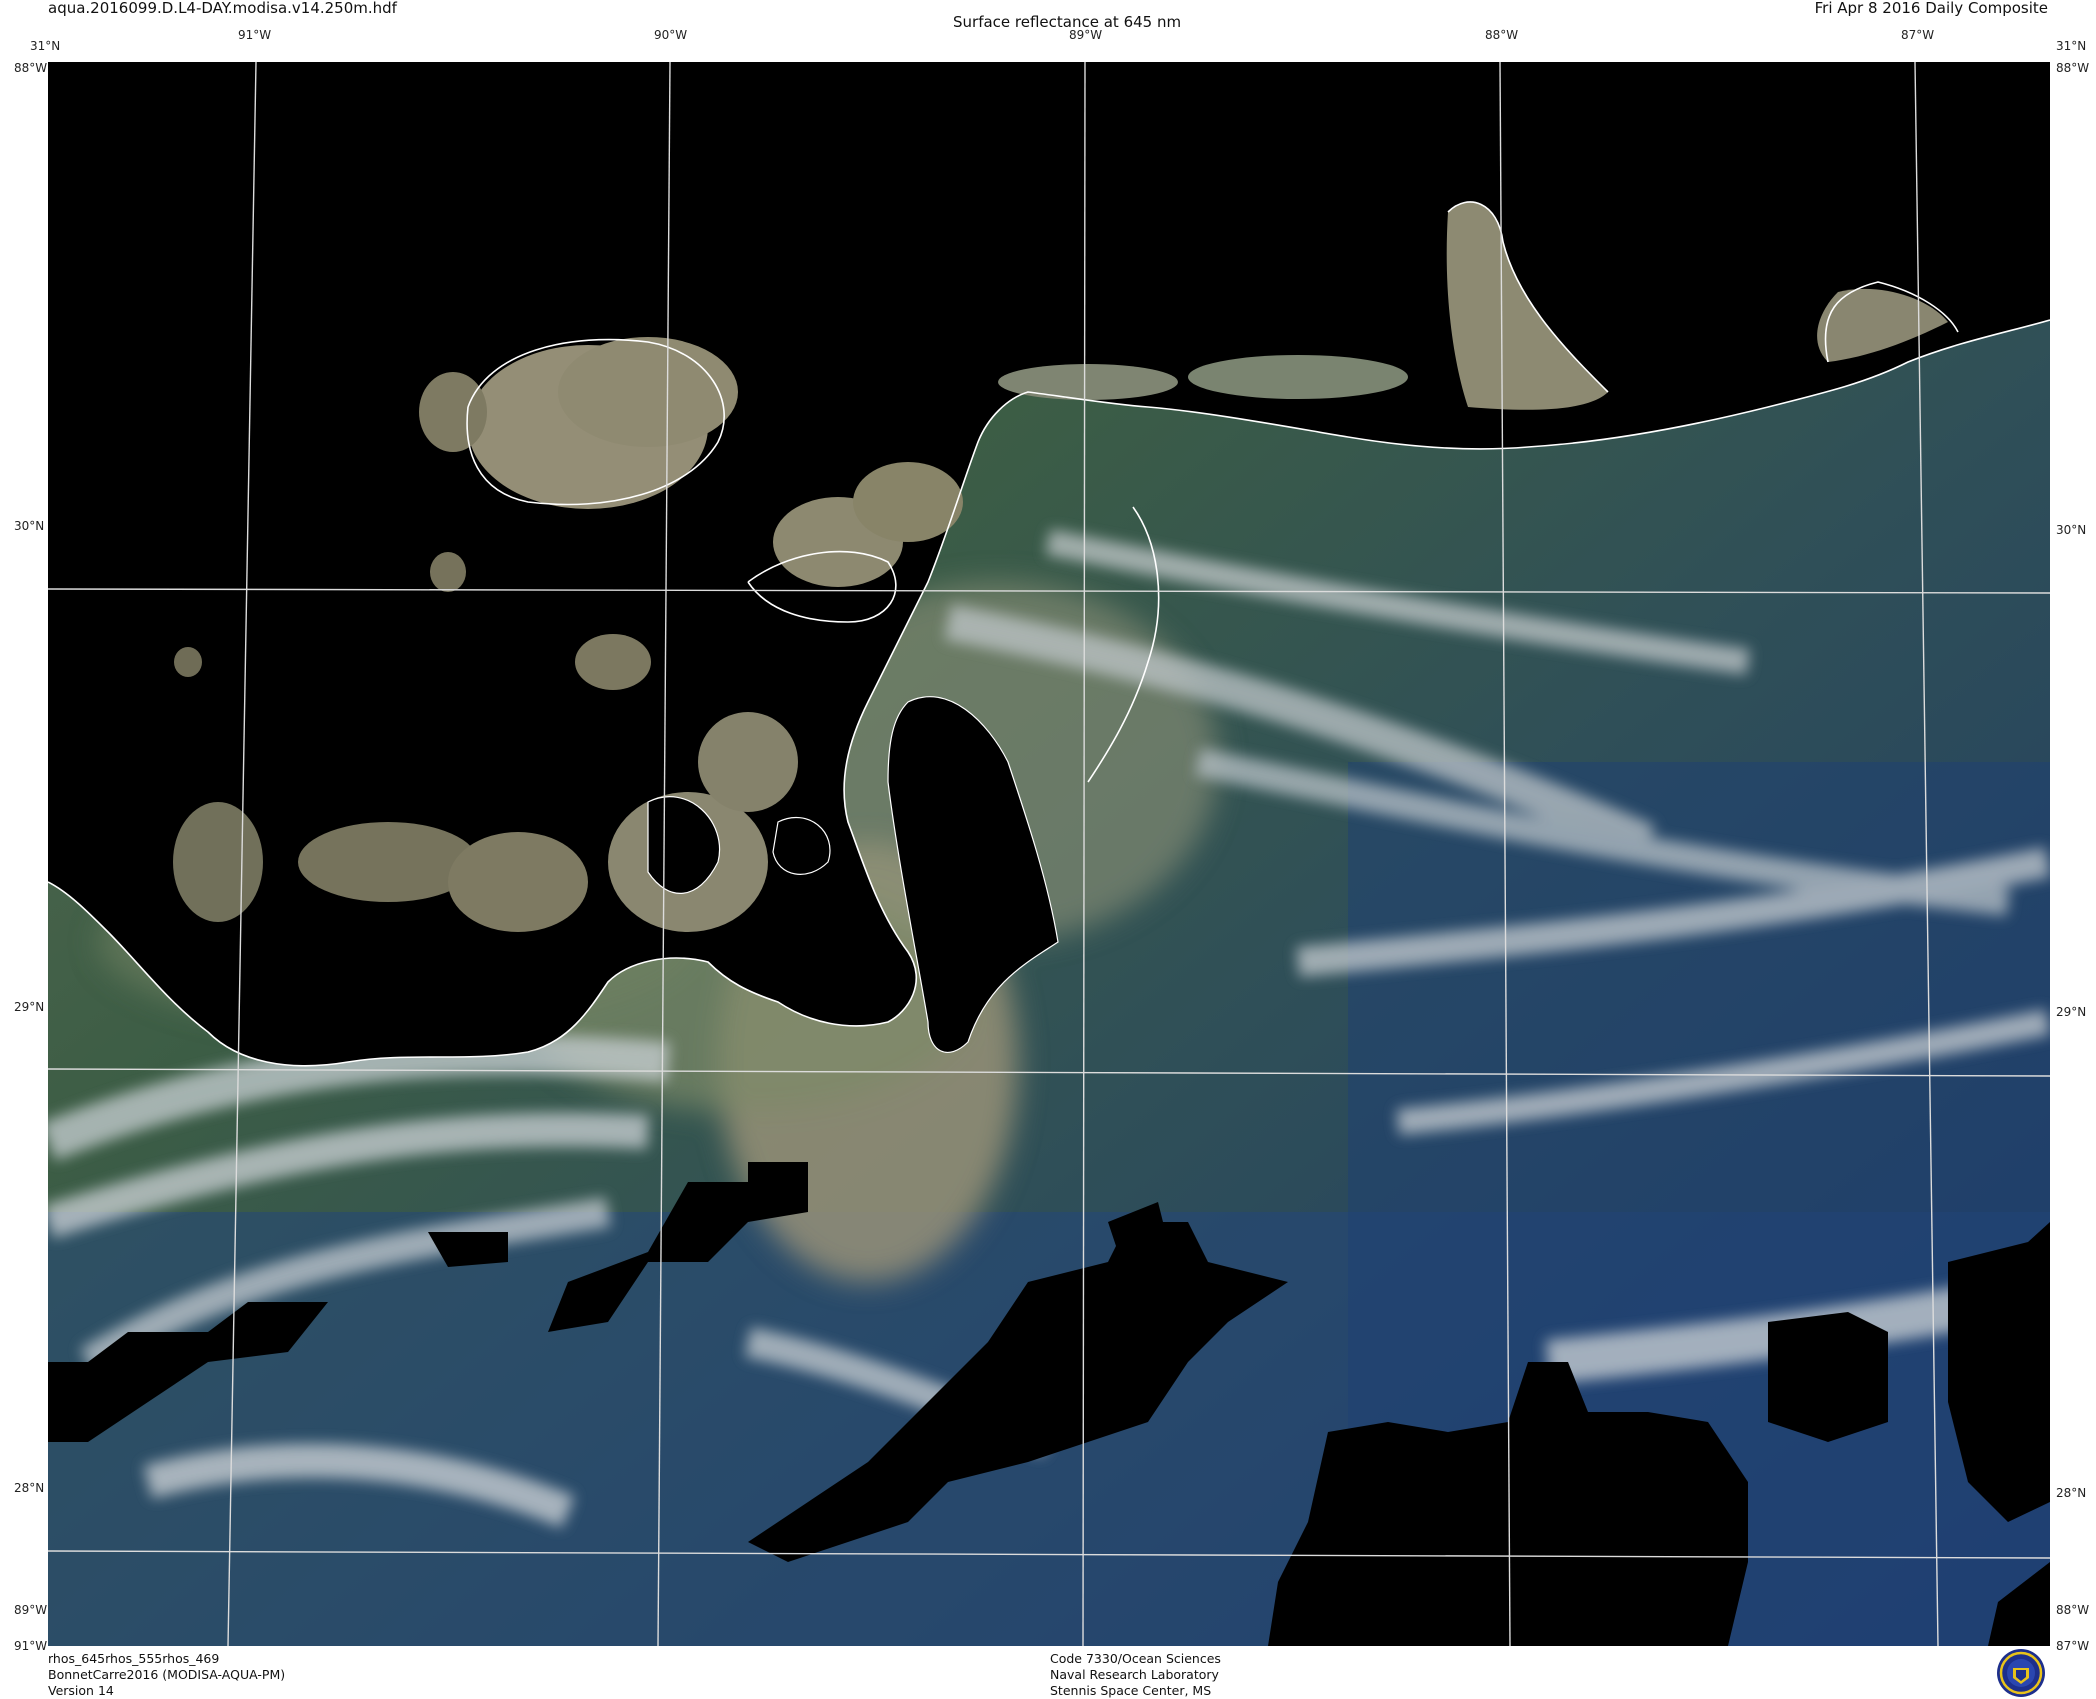 The height and width of the screenshot is (1699, 2096). Describe the element at coordinates (2073, 1610) in the screenshot. I see `lon-label-bottom-88w: 88°W` at that location.